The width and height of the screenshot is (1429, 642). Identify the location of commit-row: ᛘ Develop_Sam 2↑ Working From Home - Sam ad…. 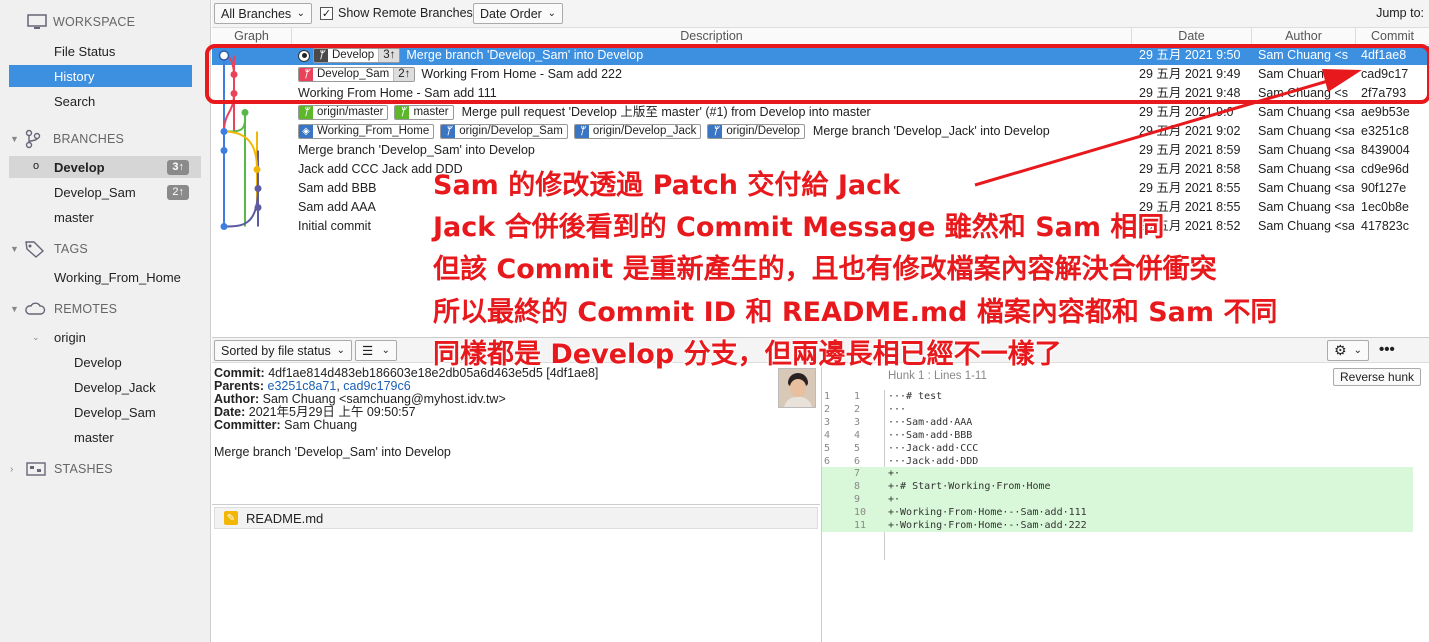
(820, 74).